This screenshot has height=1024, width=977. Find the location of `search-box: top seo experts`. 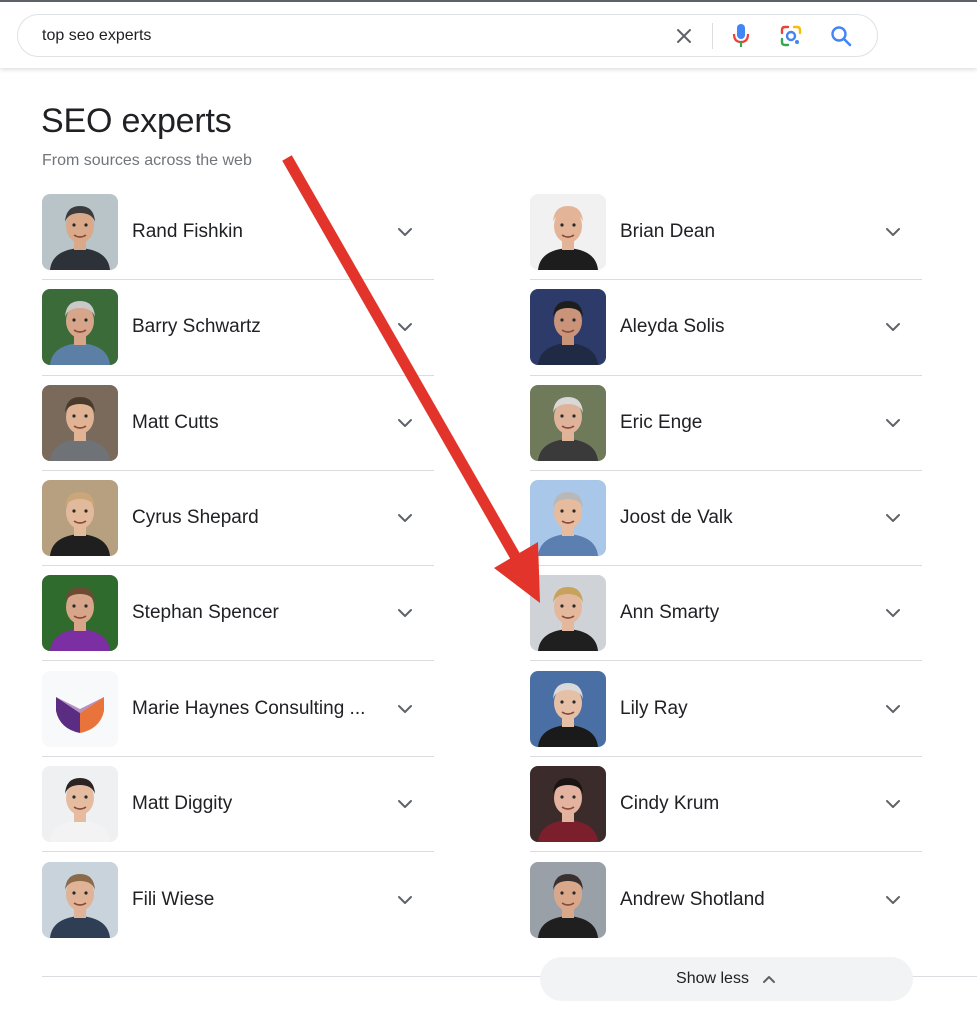

search-box: top seo experts is located at coordinates (447, 35).